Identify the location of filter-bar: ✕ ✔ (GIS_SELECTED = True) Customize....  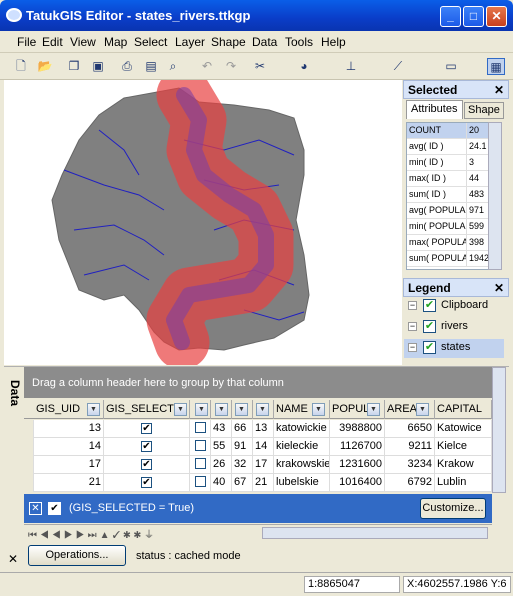
(258, 508).